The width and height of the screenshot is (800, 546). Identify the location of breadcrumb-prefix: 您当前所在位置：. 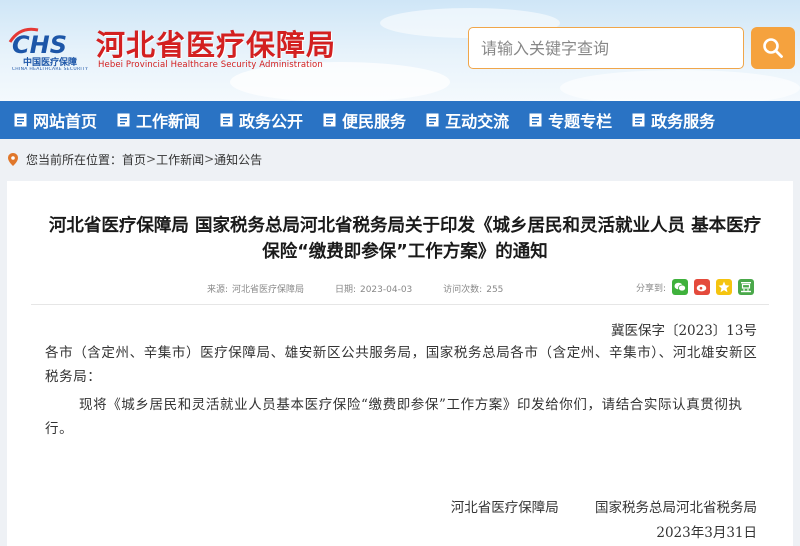
(74, 159).